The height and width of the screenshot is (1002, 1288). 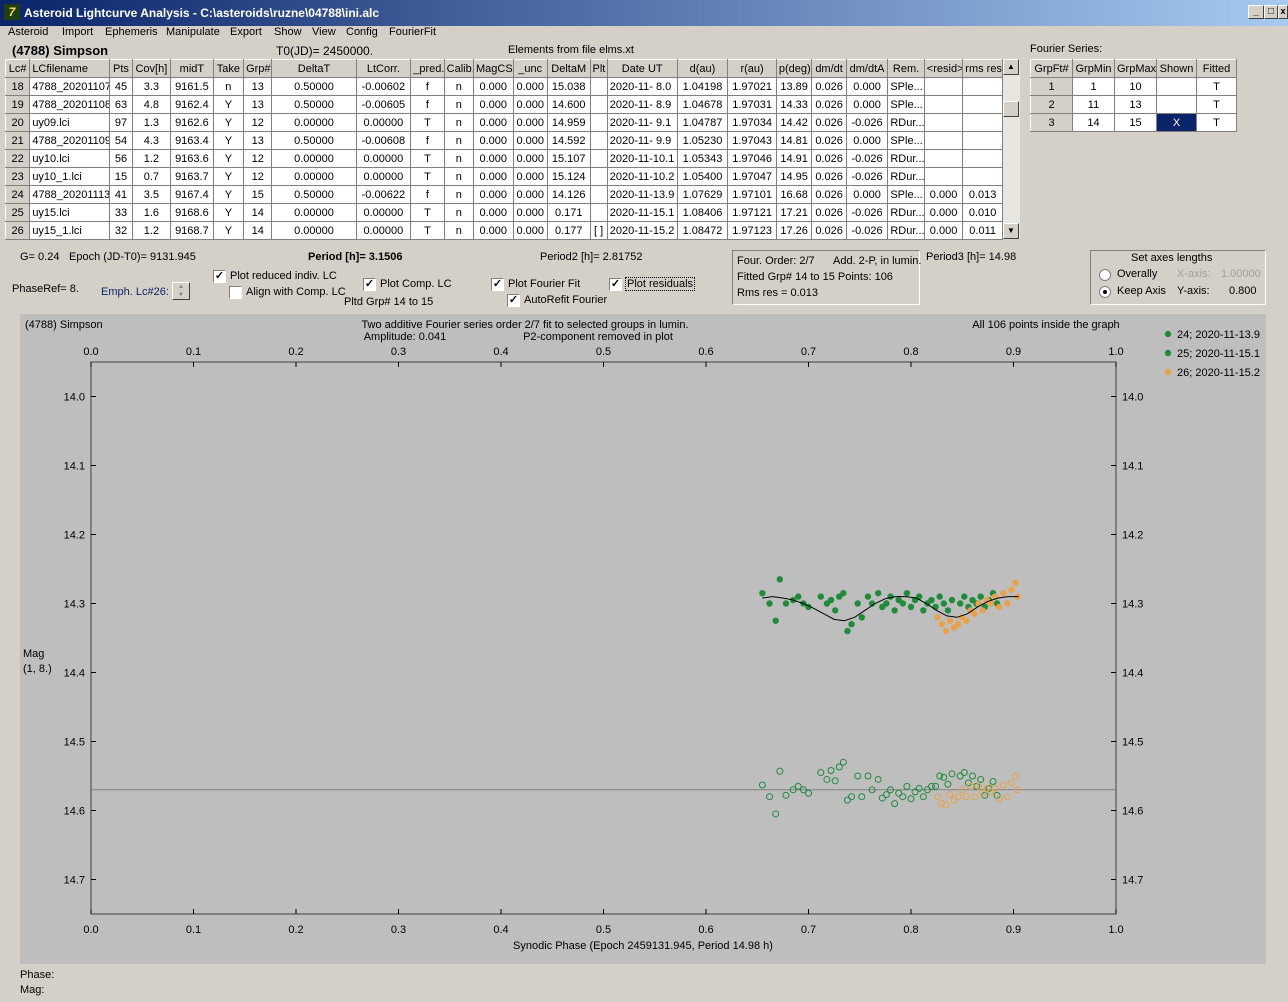 What do you see at coordinates (246, 32) in the screenshot?
I see `menu-export: Export` at bounding box center [246, 32].